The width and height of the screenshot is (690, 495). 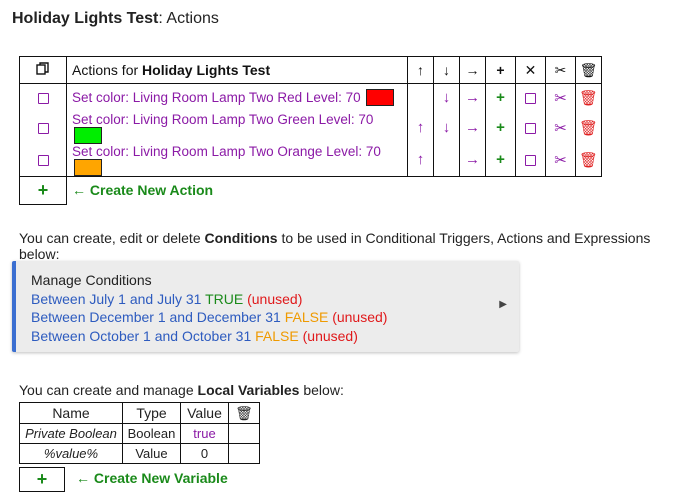 What do you see at coordinates (560, 70) in the screenshot?
I see `scissors-icon: ✂` at bounding box center [560, 70].